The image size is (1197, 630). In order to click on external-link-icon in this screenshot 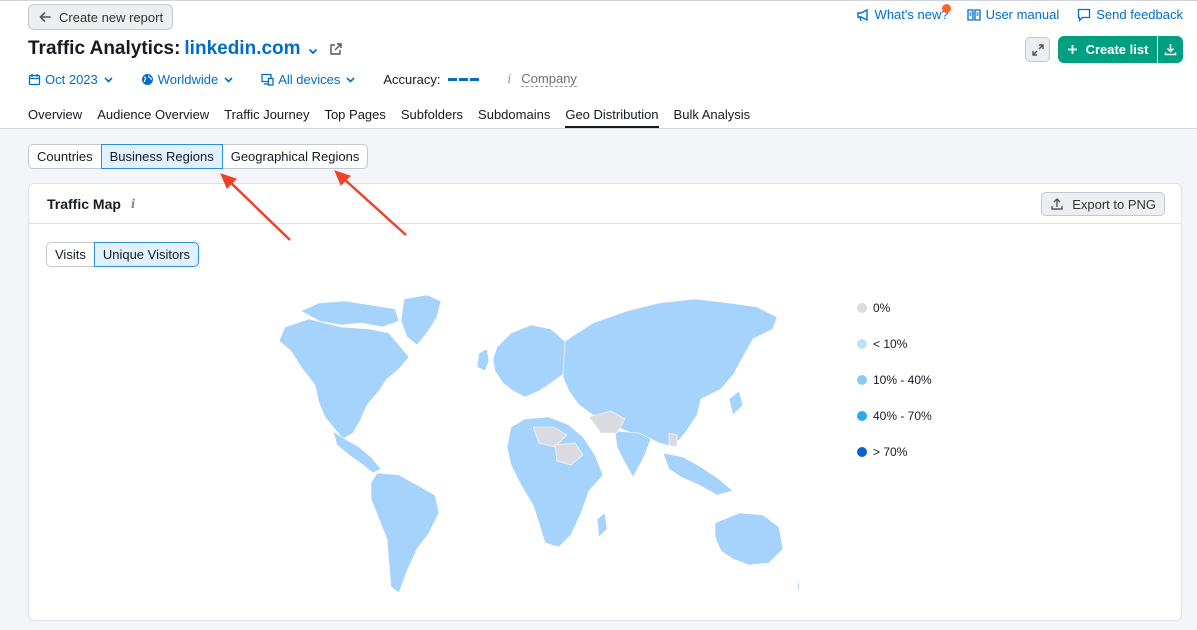, I will do `click(336, 49)`.